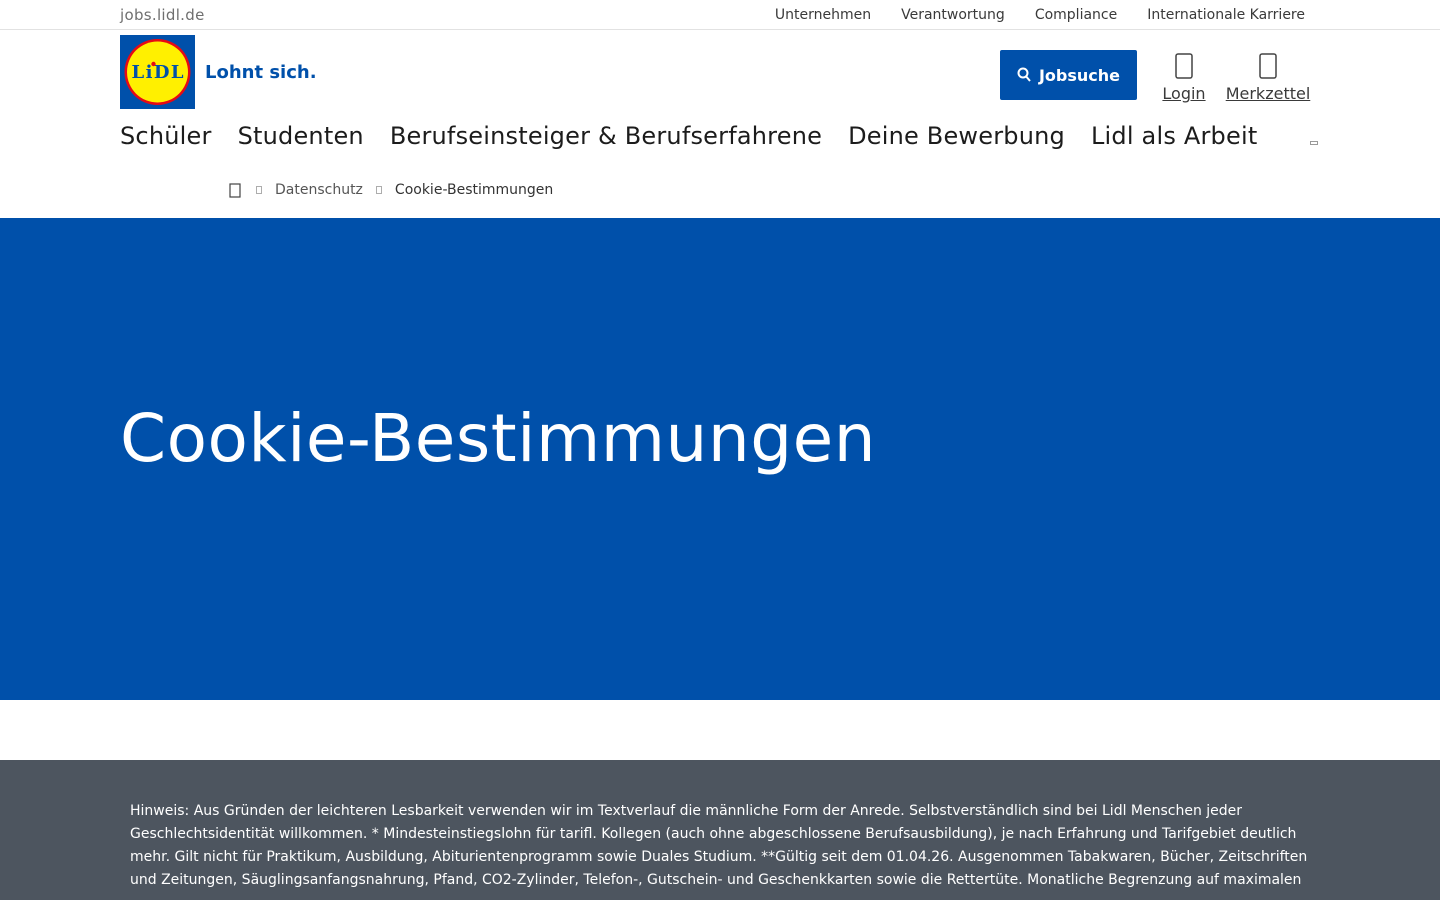 This screenshot has width=1440, height=900. Describe the element at coordinates (498, 438) in the screenshot. I see `page-title: Cookie-Bestimmungen` at that location.